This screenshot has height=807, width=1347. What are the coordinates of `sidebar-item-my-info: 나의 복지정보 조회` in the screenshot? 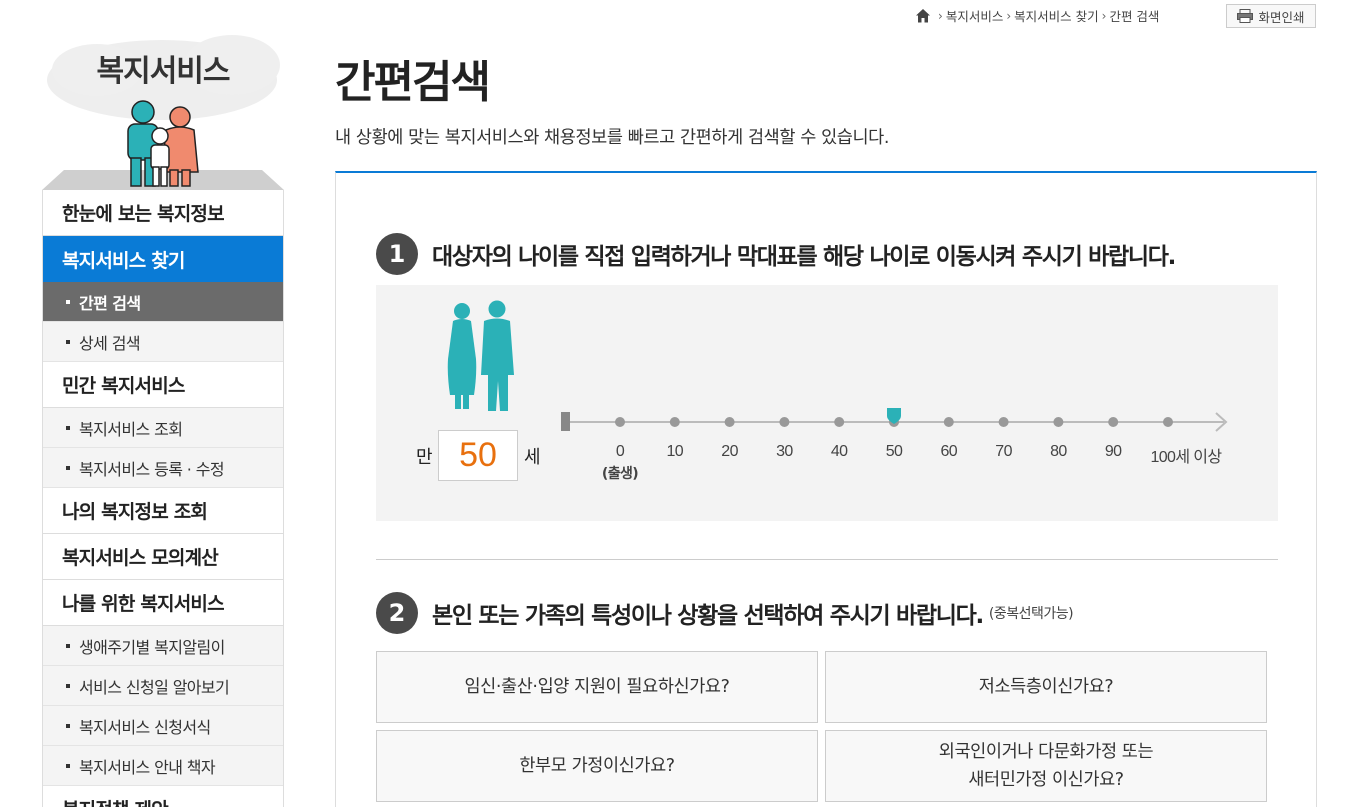 It's located at (163, 511).